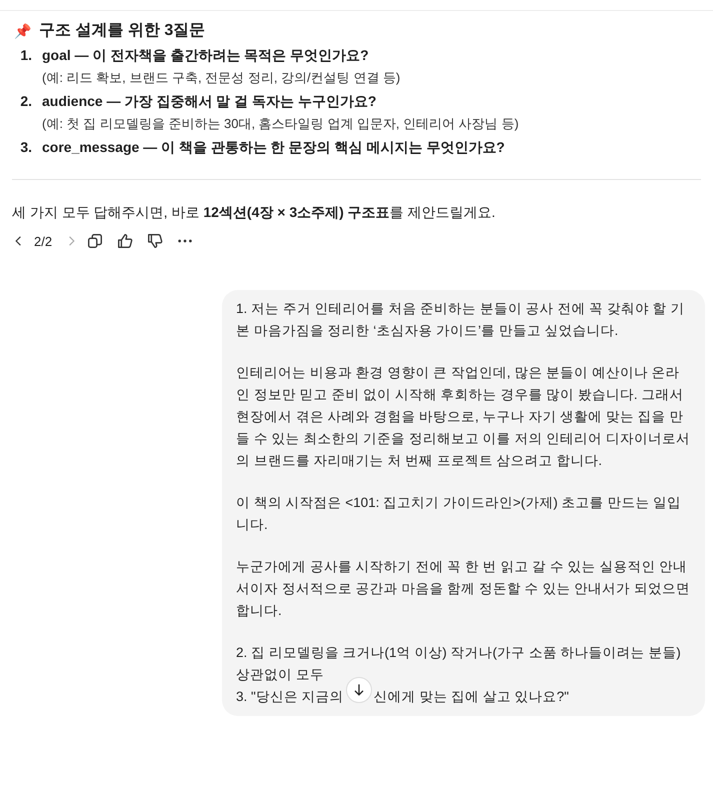 Image resolution: width=713 pixels, height=788 pixels. I want to click on message-paragraph: 1. 저는 주거 인테리어를 처음 준비하는 분들이 공사 전에 꼭 갖춰야 할 기본 마음가짐을 정리한 ‘초심자용 가이드’를 만들고 싶었습니다., so click(461, 320).